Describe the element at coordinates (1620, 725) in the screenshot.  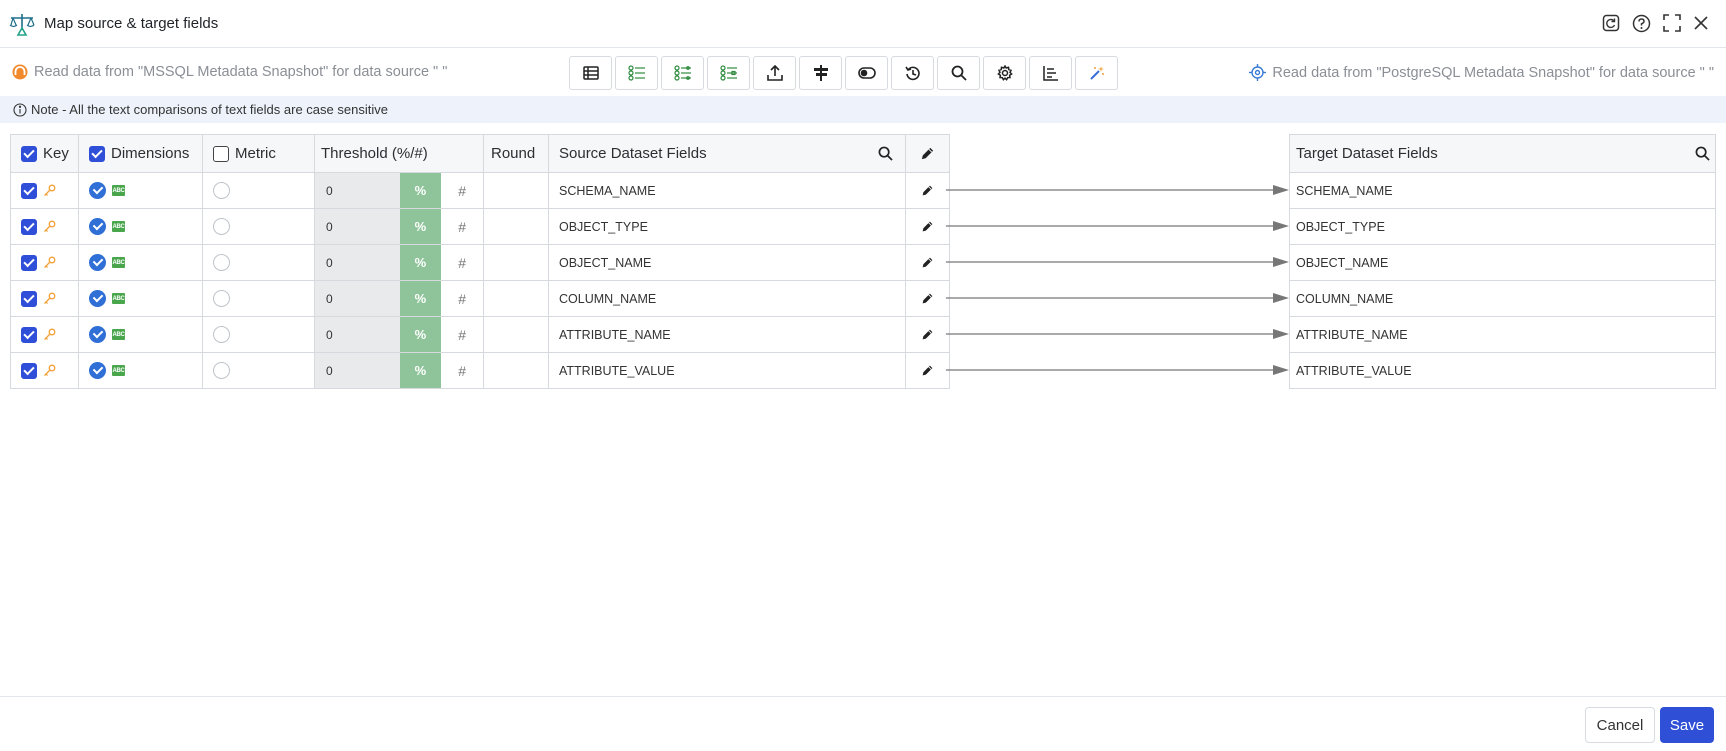
I see `cancel-button: Cancel` at that location.